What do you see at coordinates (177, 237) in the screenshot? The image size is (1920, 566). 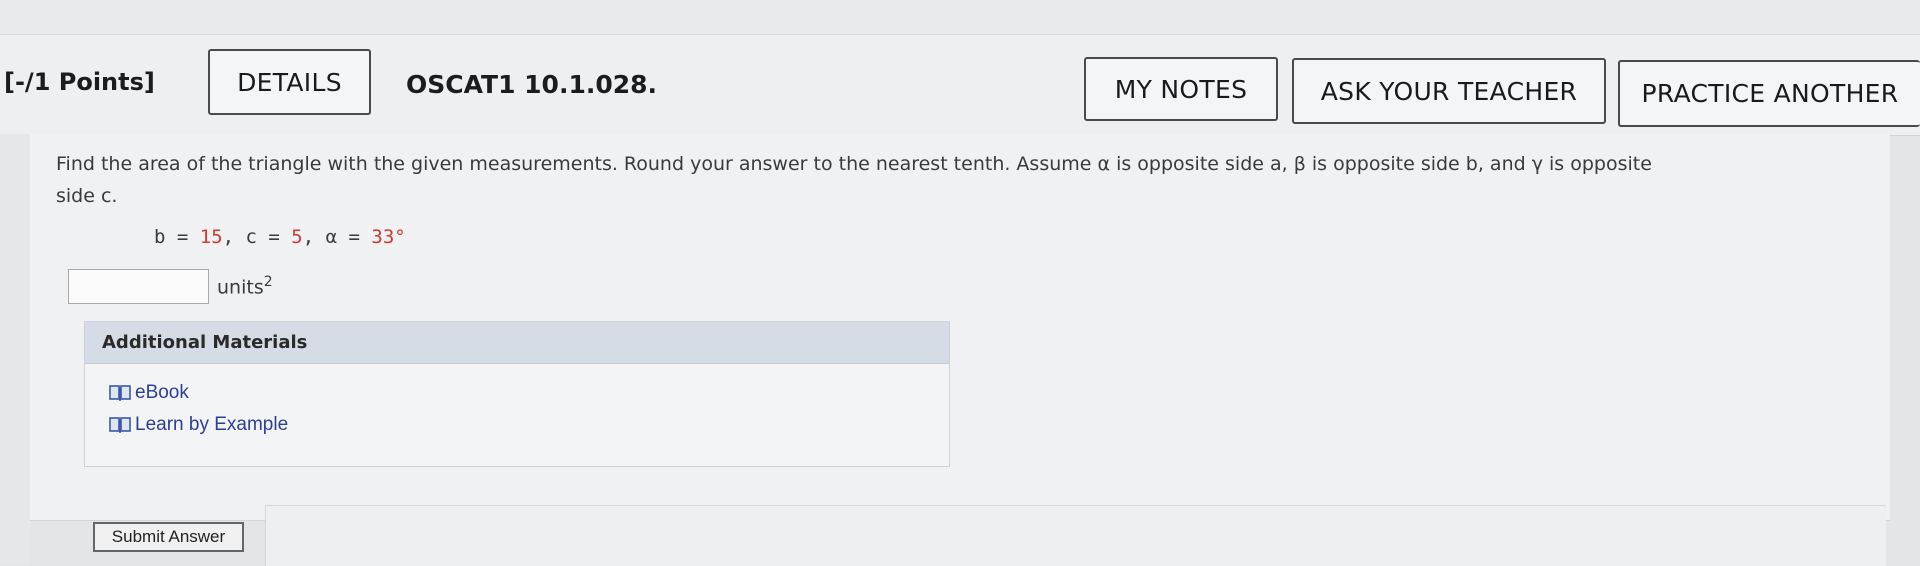 I see `b-label: b =` at bounding box center [177, 237].